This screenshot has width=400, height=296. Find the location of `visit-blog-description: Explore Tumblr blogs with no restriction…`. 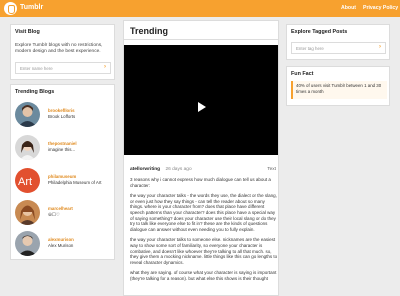

visit-blog-description: Explore Tumblr blogs with no restriction… is located at coordinates (59, 48).